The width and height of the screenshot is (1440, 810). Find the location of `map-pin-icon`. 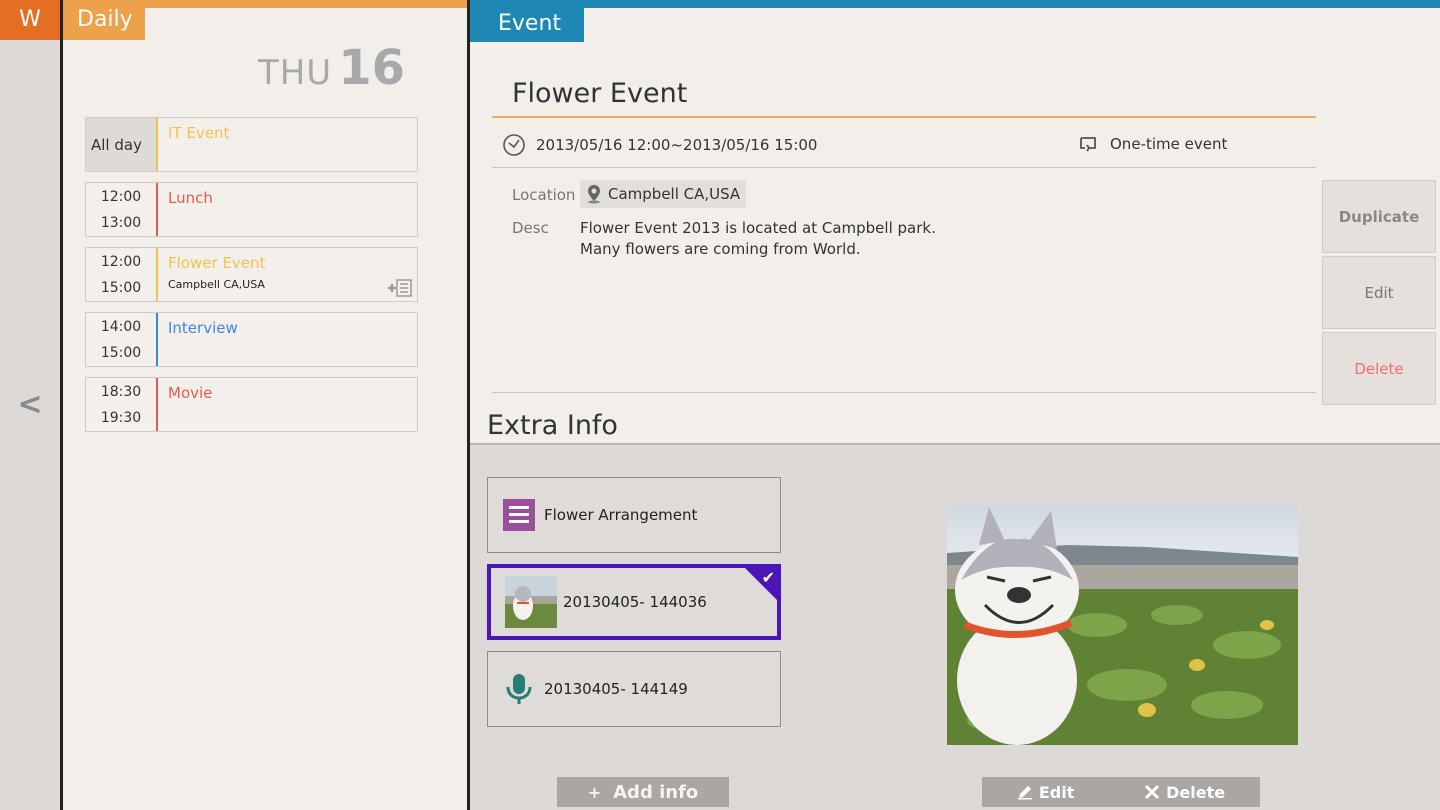

map-pin-icon is located at coordinates (594, 194).